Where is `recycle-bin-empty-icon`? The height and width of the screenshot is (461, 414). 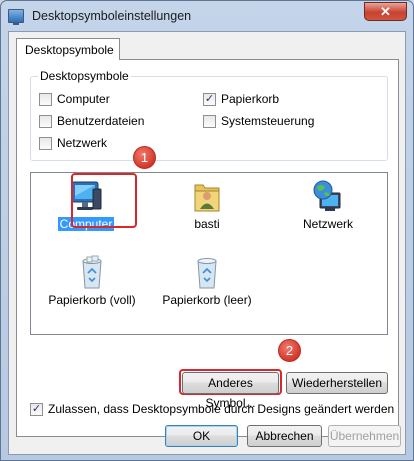 recycle-bin-empty-icon is located at coordinates (207, 273).